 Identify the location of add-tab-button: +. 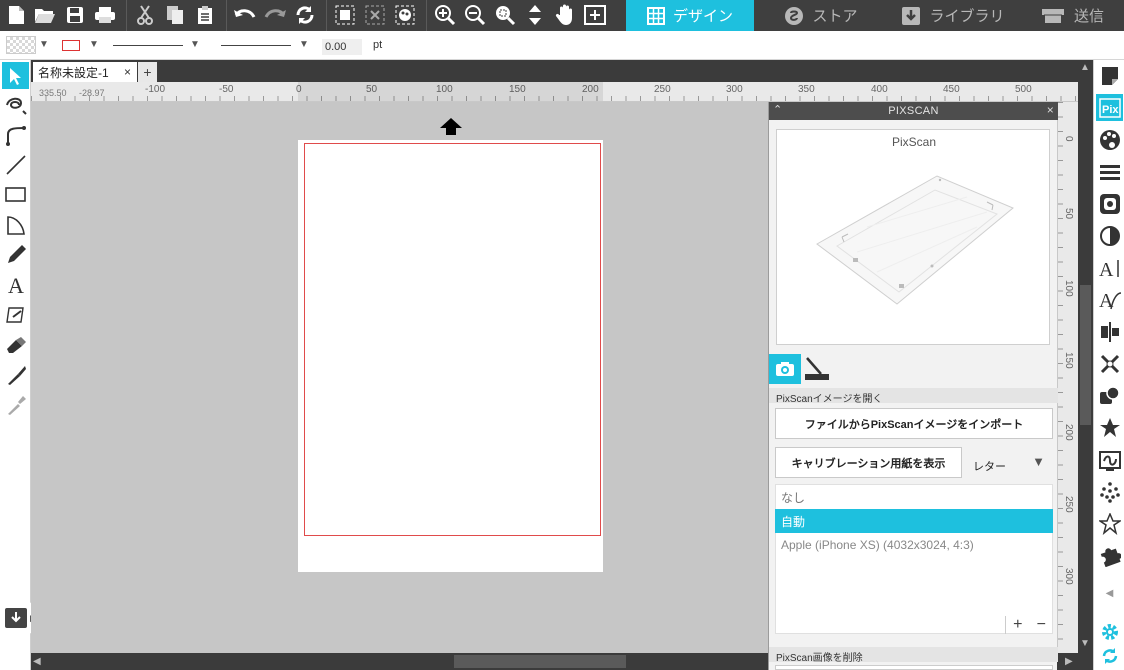
(147, 72).